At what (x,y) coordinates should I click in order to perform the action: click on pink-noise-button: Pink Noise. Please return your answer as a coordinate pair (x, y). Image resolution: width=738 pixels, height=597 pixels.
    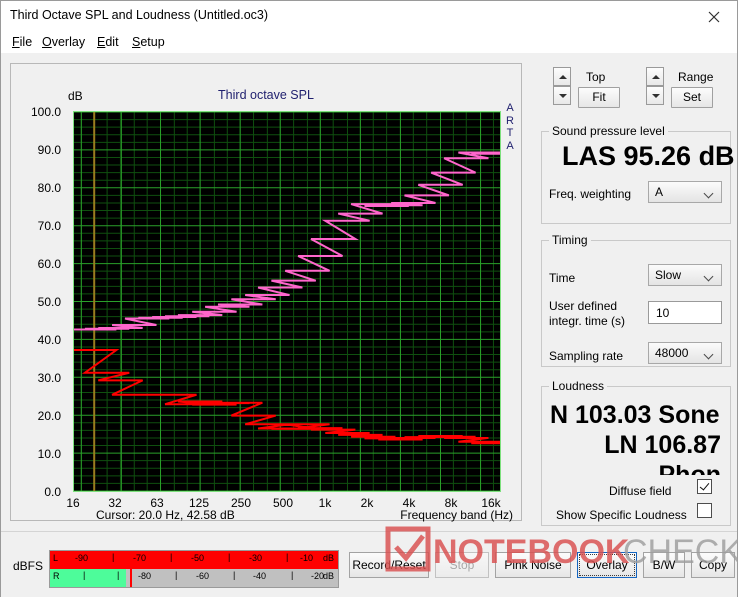
    Looking at the image, I should click on (533, 565).